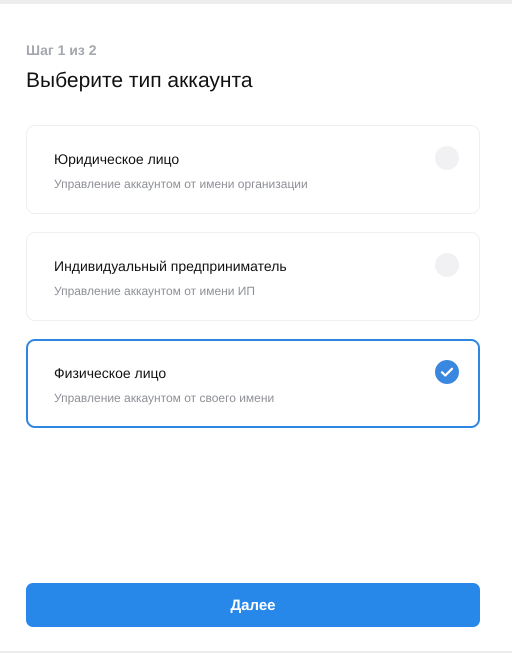  What do you see at coordinates (170, 266) in the screenshot?
I see `option-title: Индивидуальный предприниматель` at bounding box center [170, 266].